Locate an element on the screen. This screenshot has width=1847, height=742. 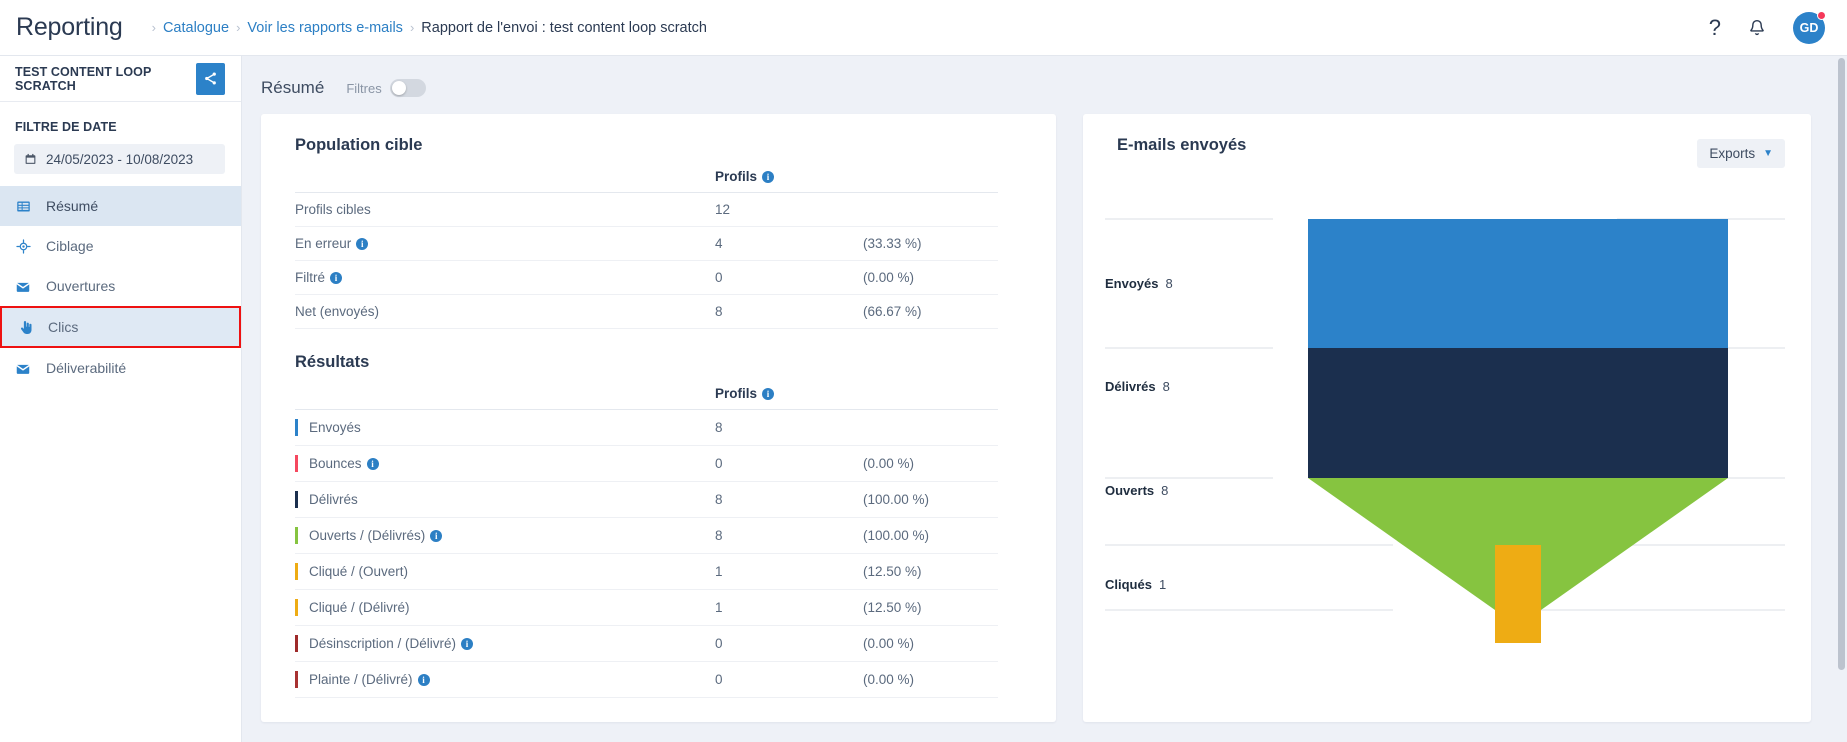
row-label: Net (envoyés) is located at coordinates (505, 311).